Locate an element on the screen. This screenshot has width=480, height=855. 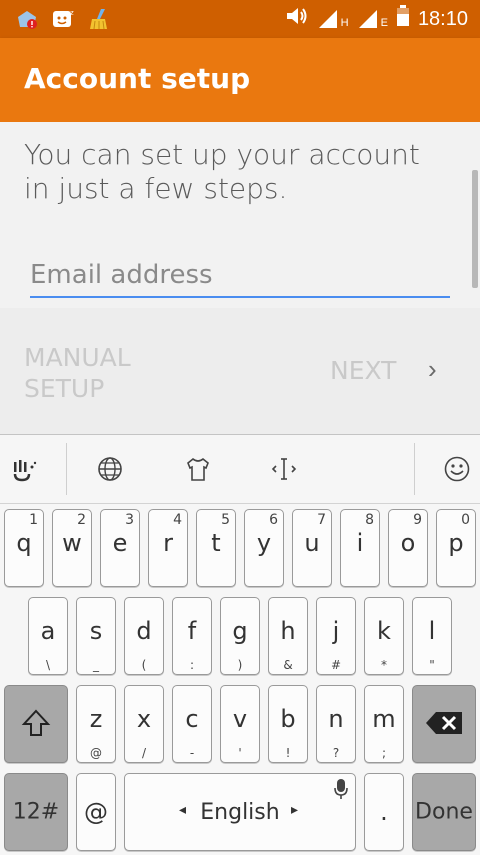
key-q: q1 is located at coordinates (24, 548).